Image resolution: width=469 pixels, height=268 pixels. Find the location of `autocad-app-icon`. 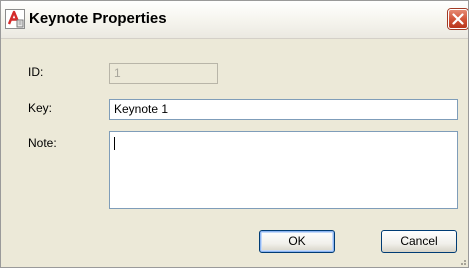

autocad-app-icon is located at coordinates (15, 19).